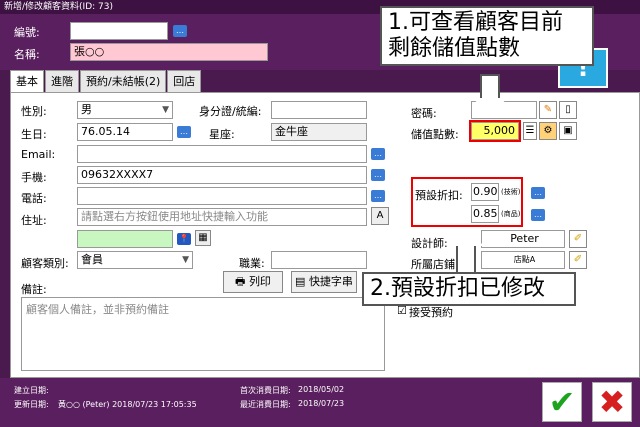 The width and height of the screenshot is (640, 427). What do you see at coordinates (511, 192) in the screenshot?
I see `discount-tech-tag: (技術)` at bounding box center [511, 192].